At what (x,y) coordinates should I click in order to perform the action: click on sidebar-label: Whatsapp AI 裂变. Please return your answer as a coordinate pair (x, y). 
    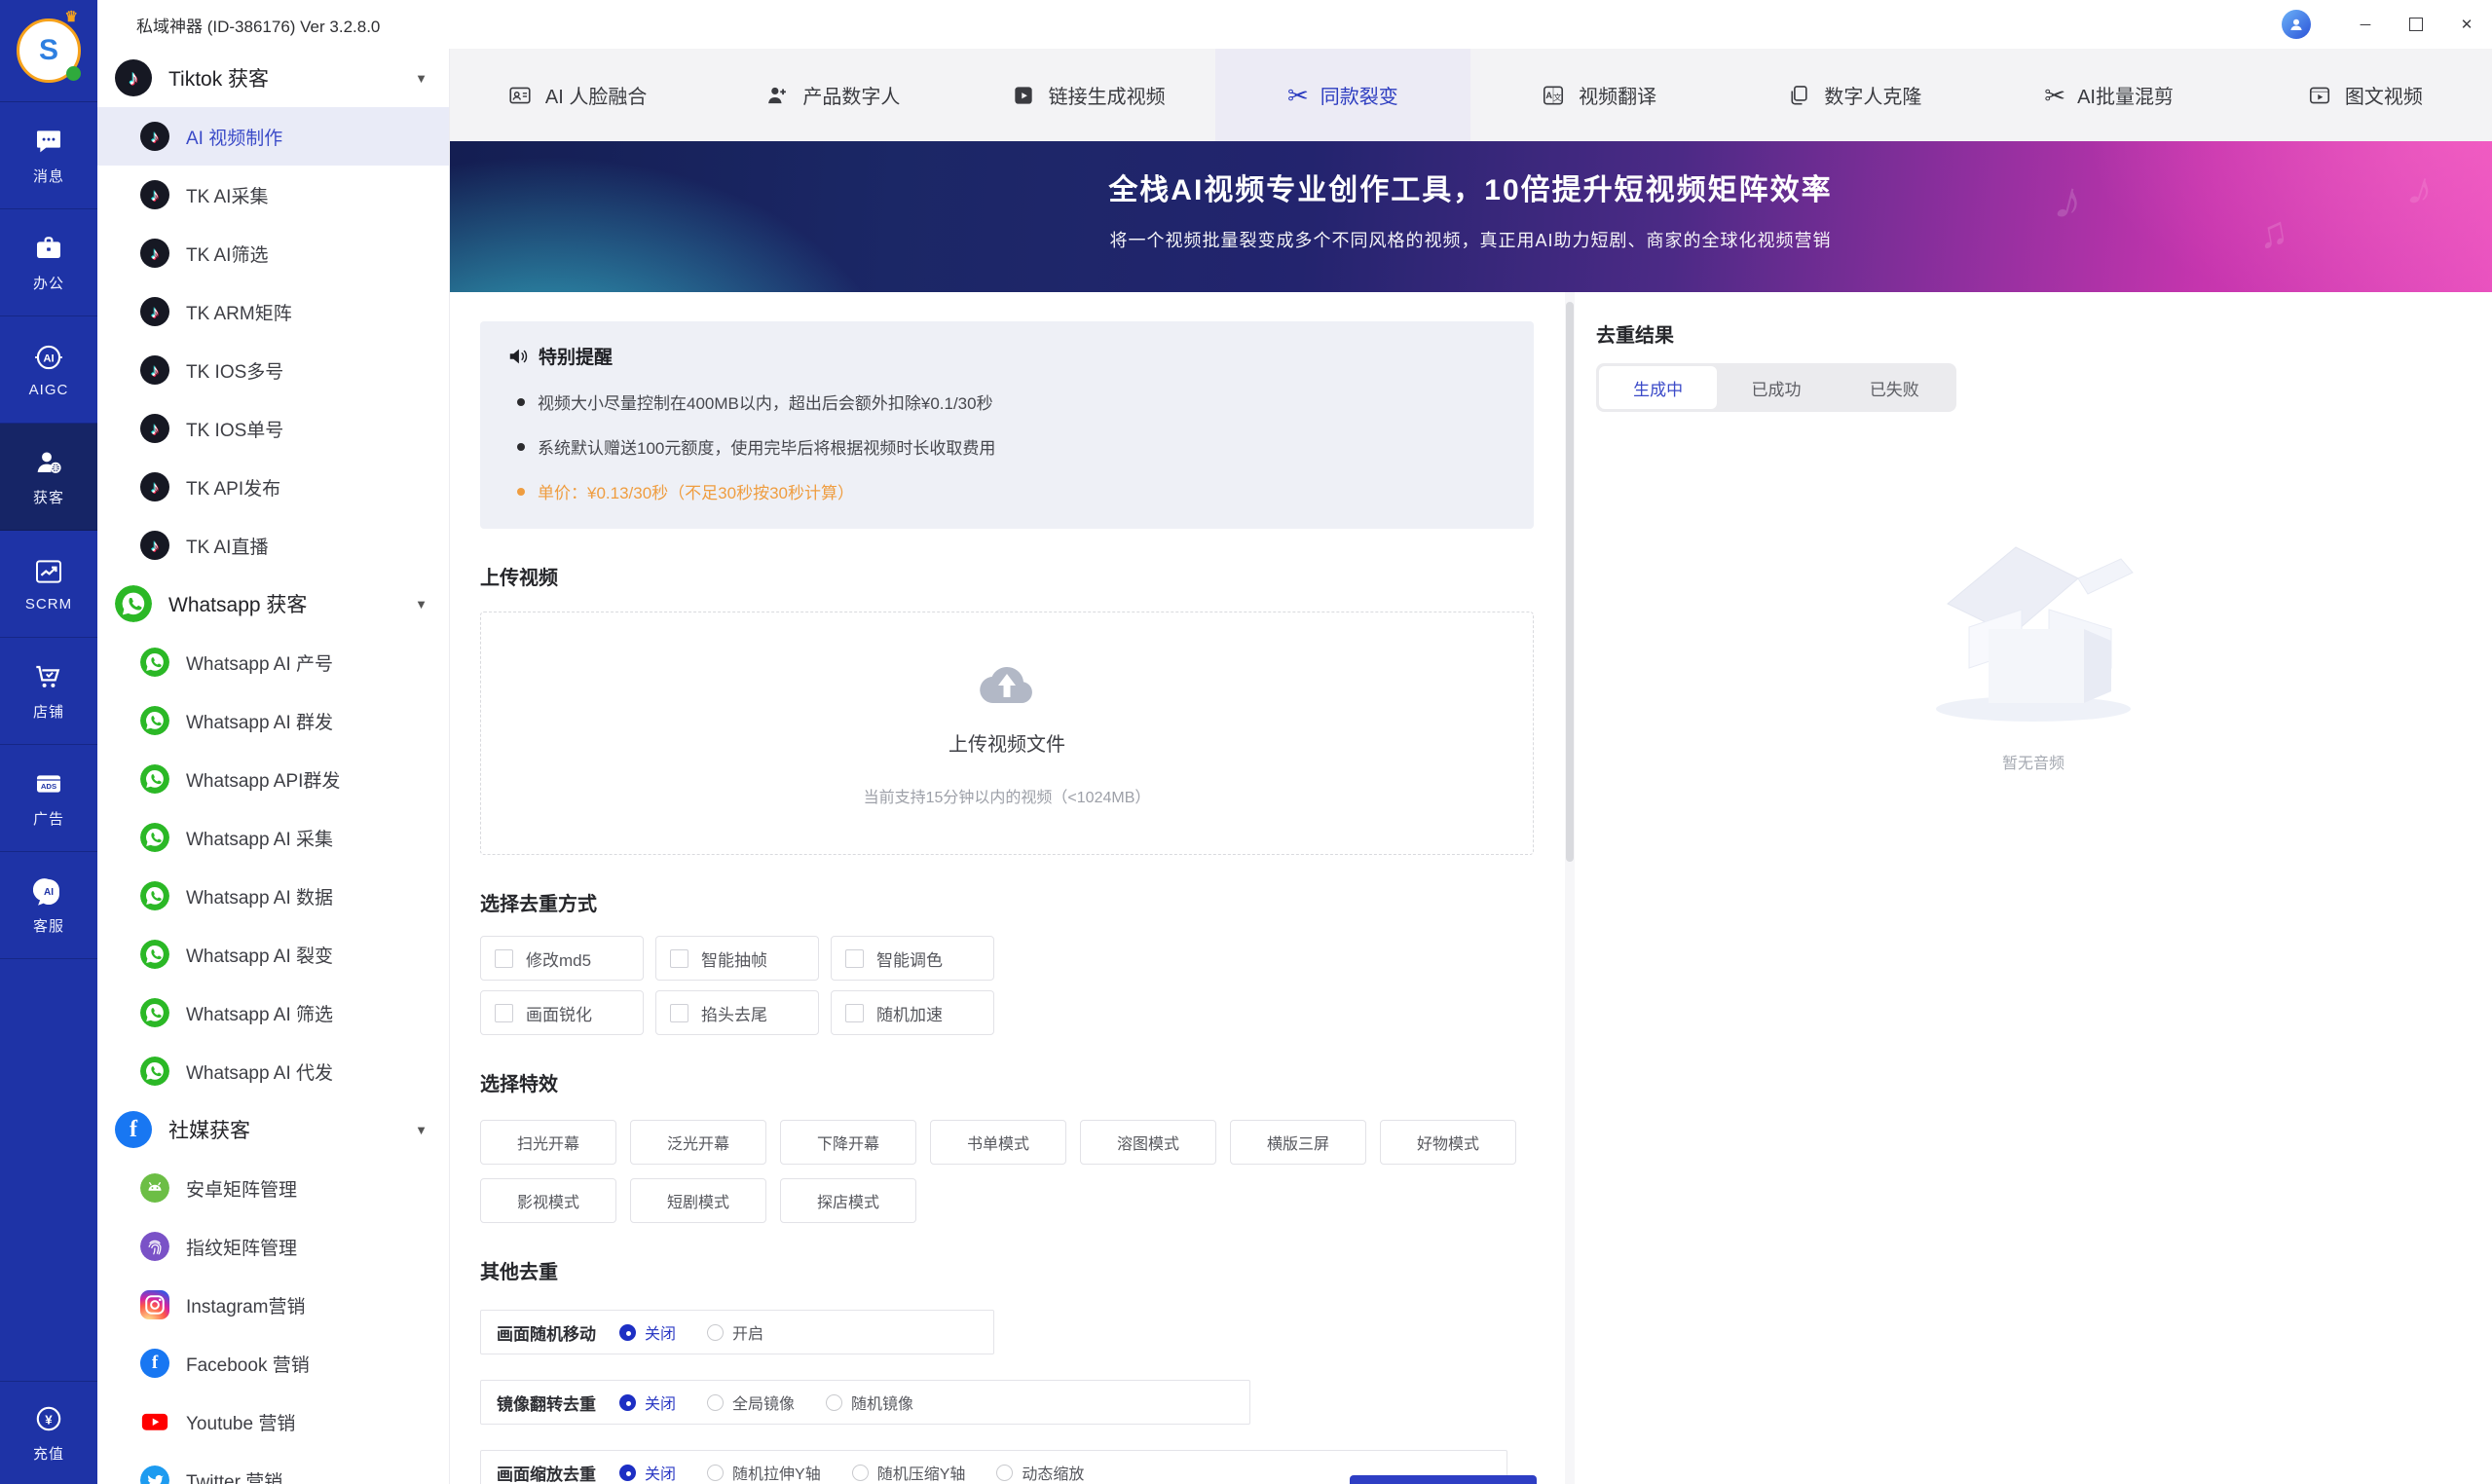
    Looking at the image, I should click on (260, 956).